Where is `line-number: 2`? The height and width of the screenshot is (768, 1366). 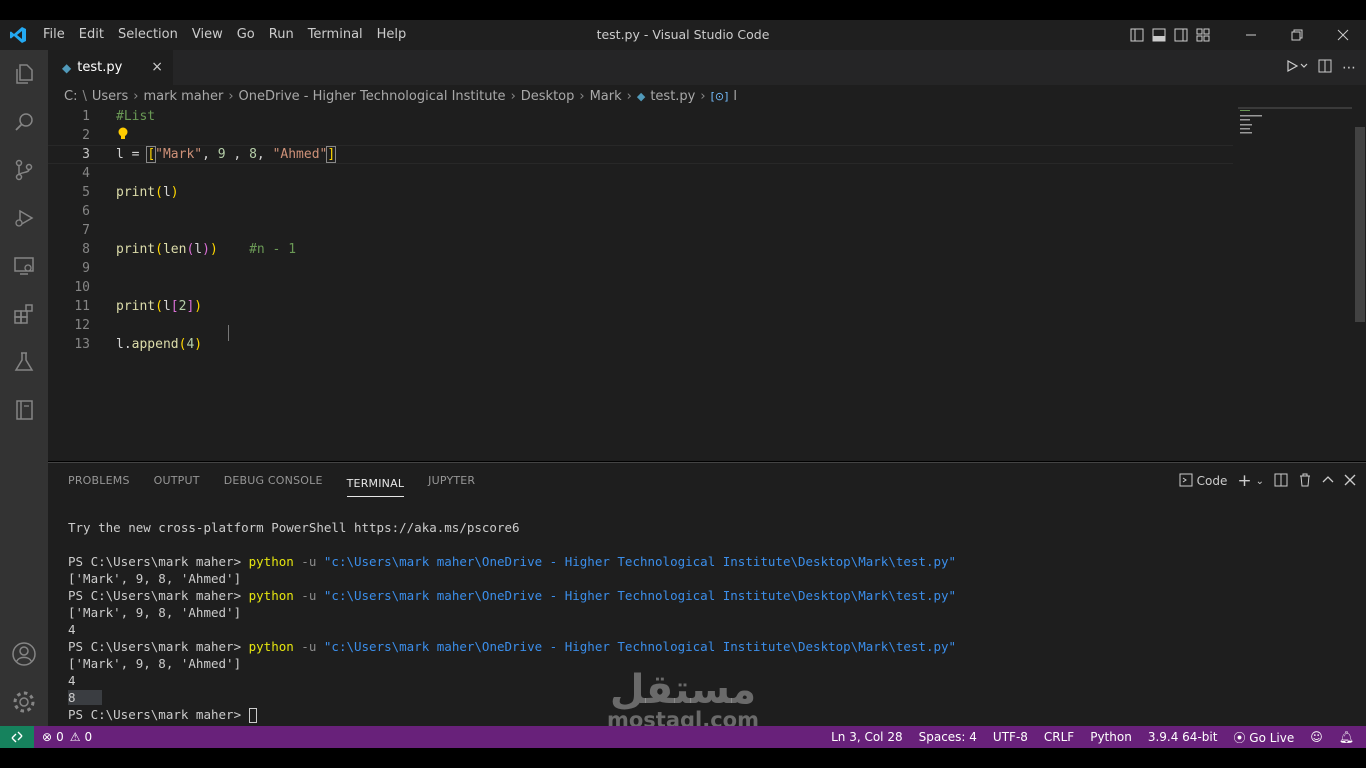
line-number: 2 is located at coordinates (86, 135).